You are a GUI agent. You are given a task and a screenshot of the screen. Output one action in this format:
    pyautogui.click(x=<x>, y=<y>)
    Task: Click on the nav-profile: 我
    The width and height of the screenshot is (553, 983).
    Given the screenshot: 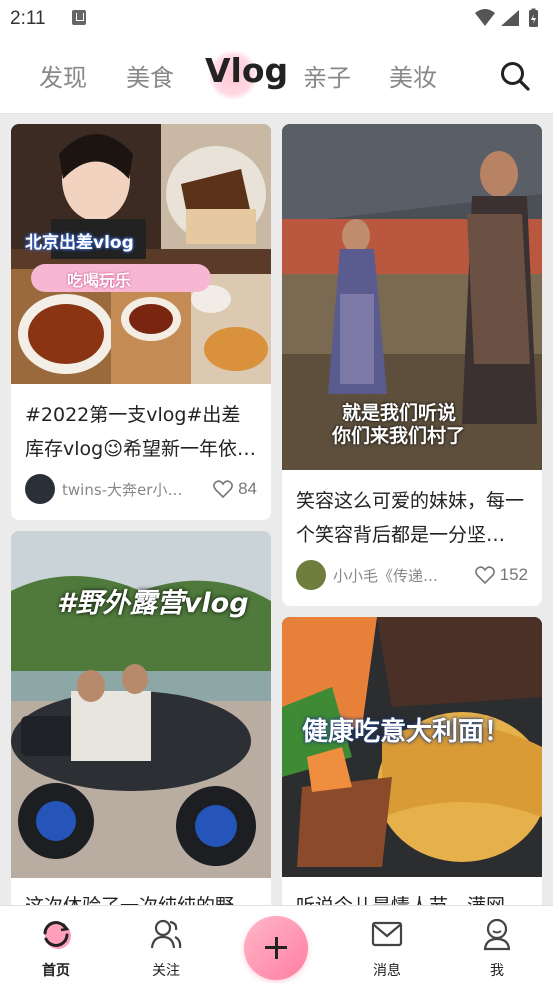 What is the action you would take?
    pyautogui.click(x=497, y=944)
    